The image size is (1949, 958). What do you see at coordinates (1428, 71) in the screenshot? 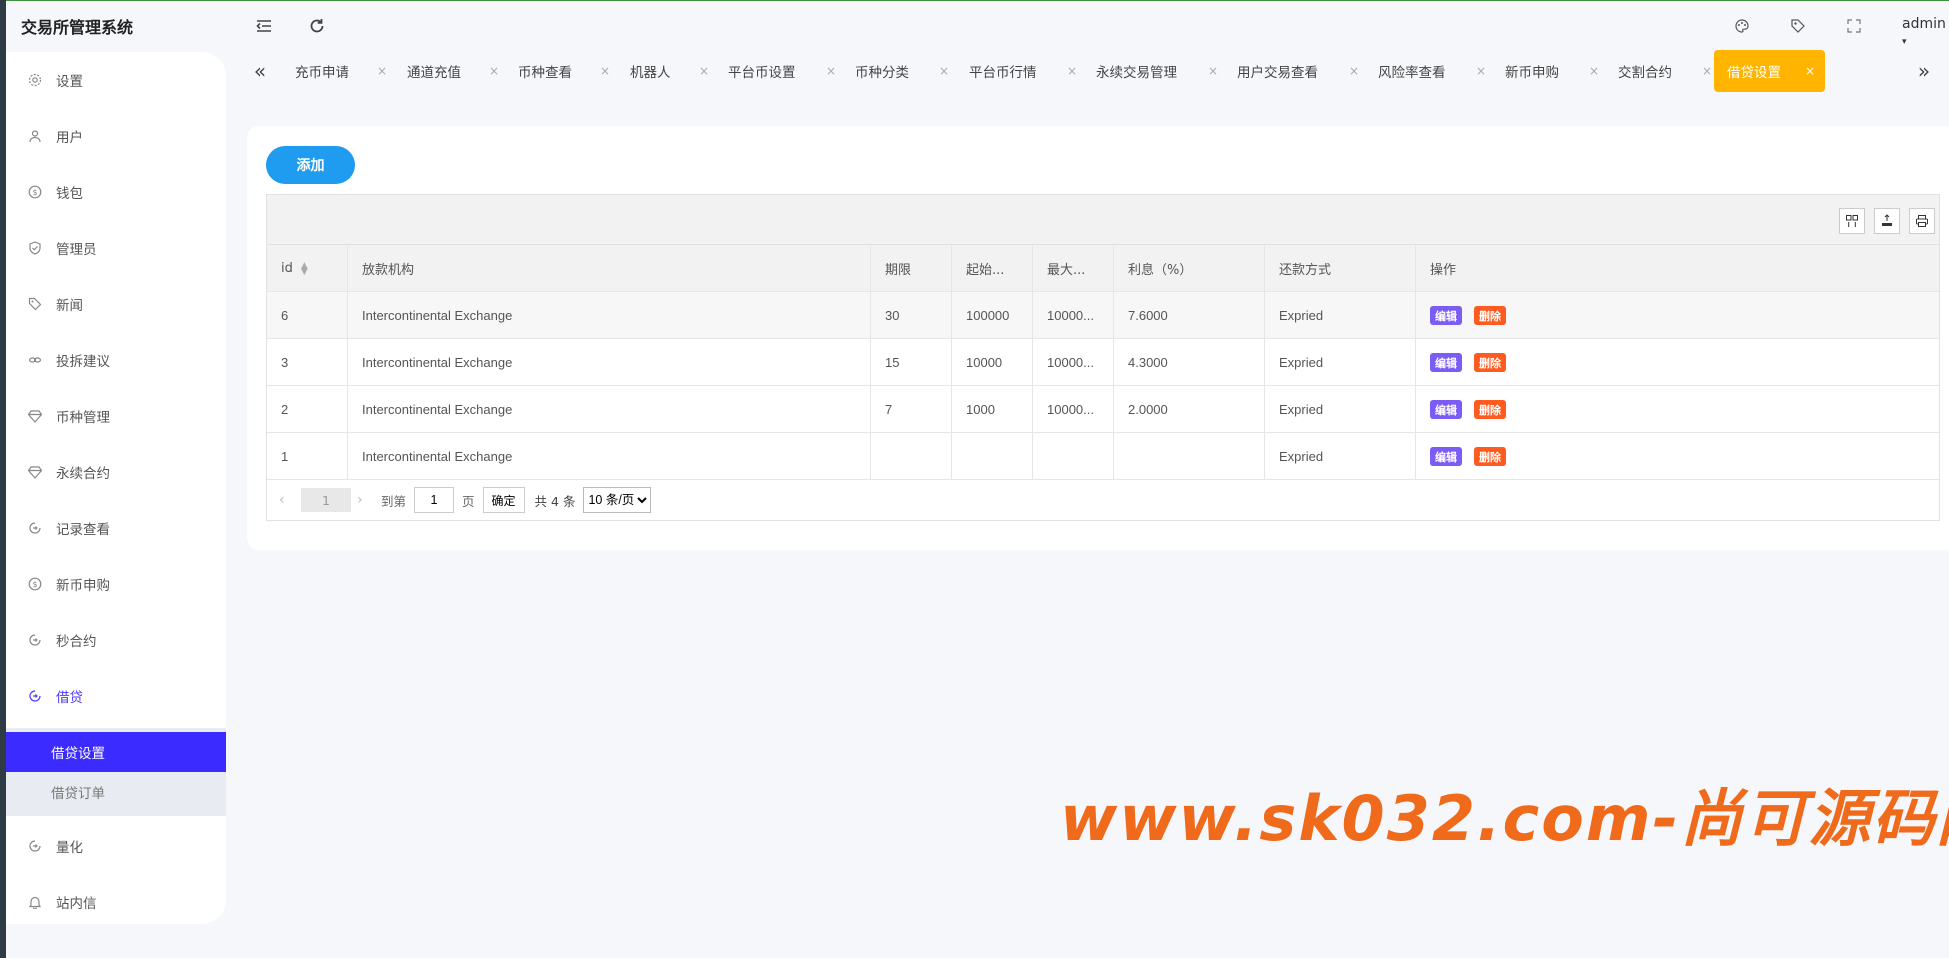
I see `tab-risk-rate-view: 风险率查看 ×` at bounding box center [1428, 71].